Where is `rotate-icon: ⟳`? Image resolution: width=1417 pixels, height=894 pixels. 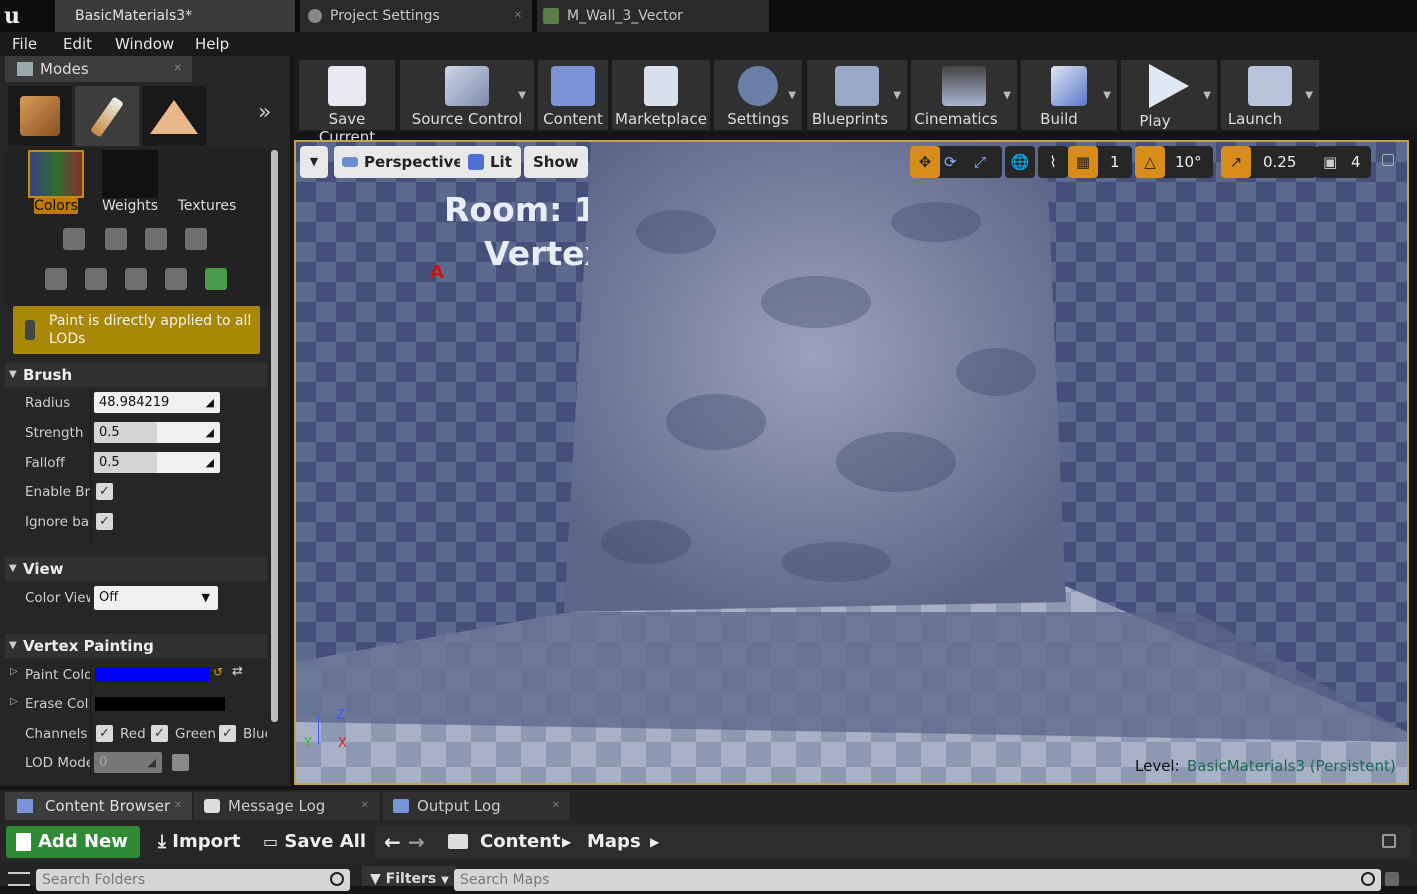
rotate-icon: ⟳ is located at coordinates (950, 162).